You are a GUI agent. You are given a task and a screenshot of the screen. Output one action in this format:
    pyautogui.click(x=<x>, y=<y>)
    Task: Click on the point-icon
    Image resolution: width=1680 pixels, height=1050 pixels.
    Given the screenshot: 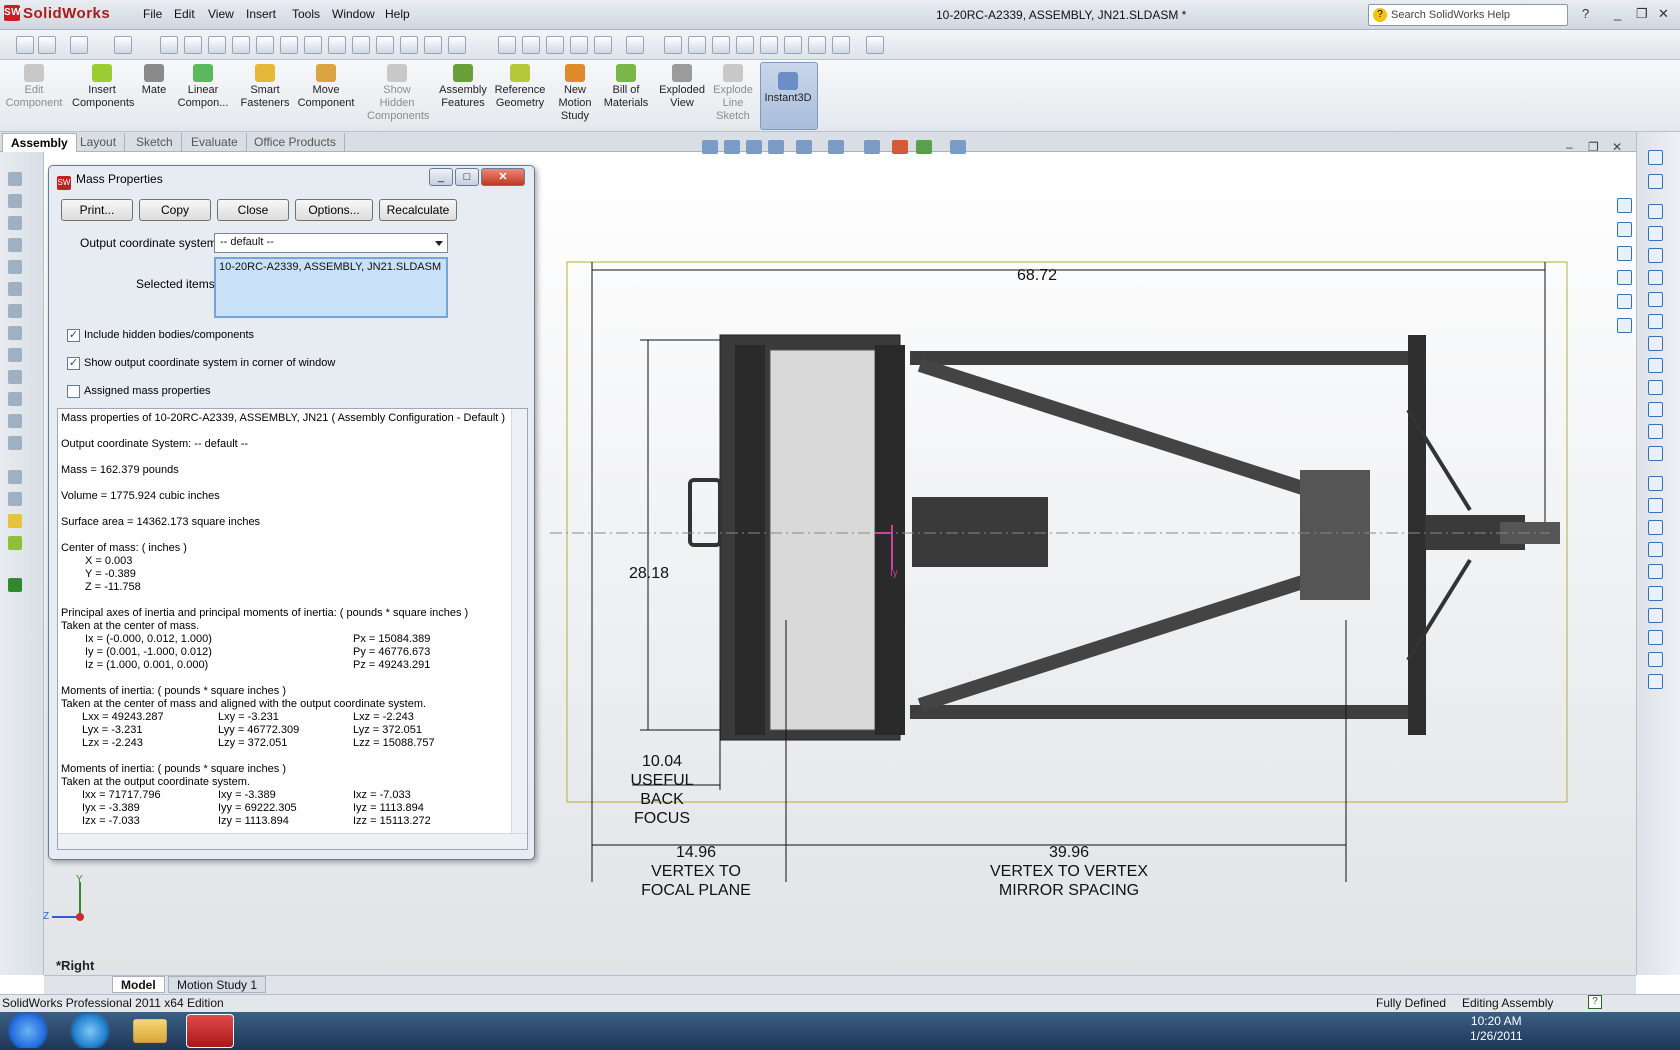 What is the action you would take?
    pyautogui.click(x=1655, y=409)
    